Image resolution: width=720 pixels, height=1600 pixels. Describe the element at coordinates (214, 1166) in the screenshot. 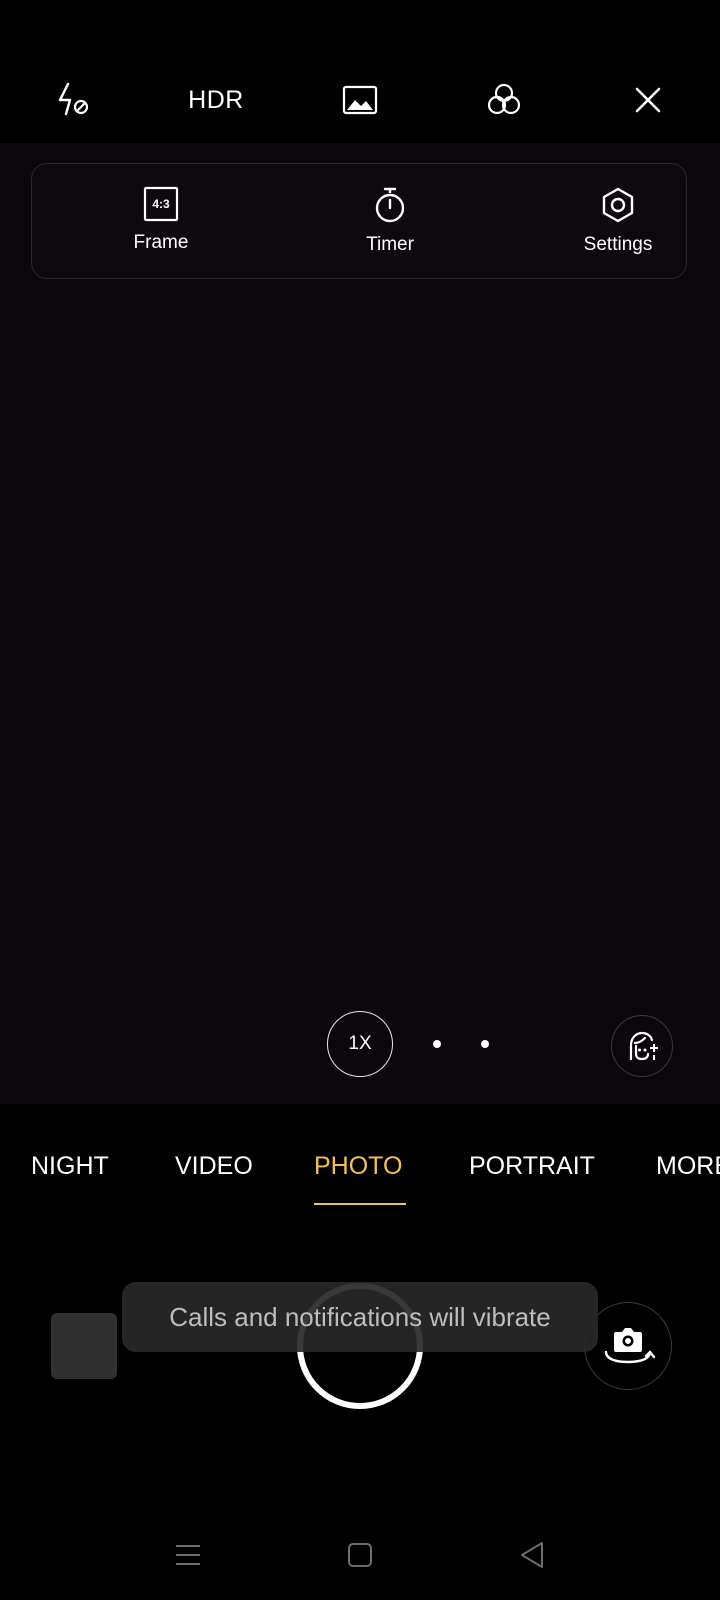

I see `mode-video: VIDEO` at that location.